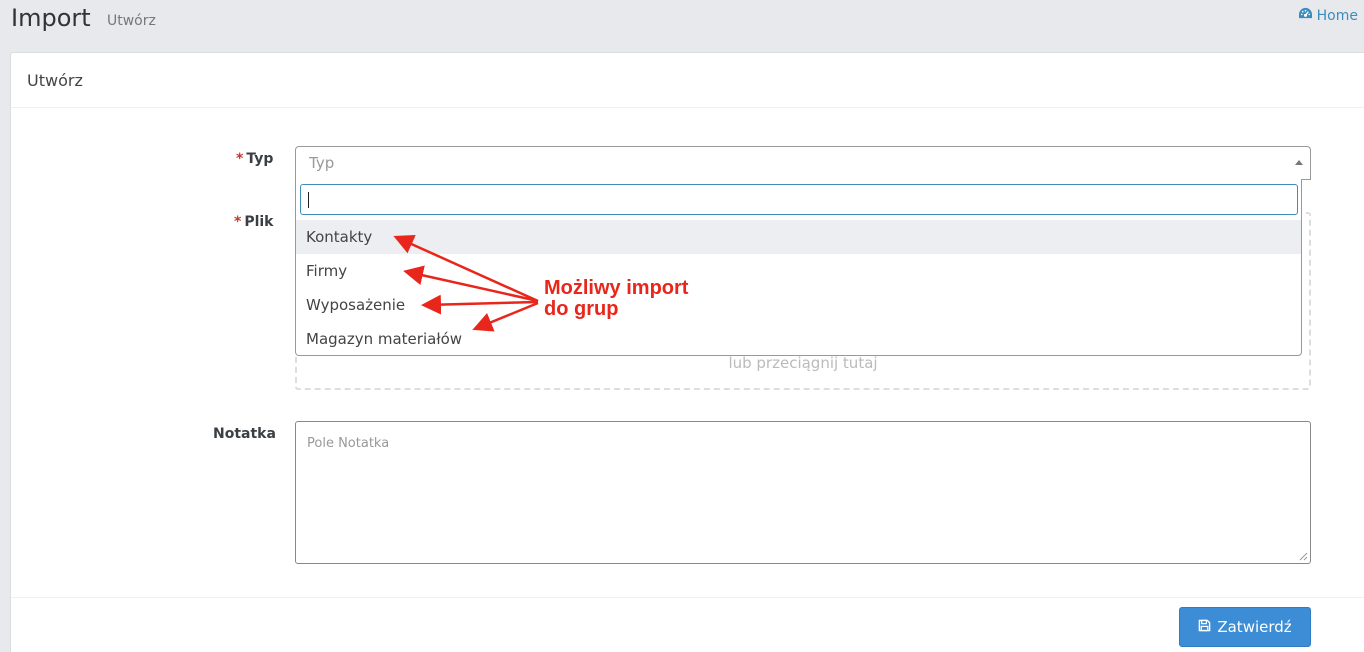 The width and height of the screenshot is (1364, 652). Describe the element at coordinates (322, 163) in the screenshot. I see `typ-select-placeholder: Typ` at that location.